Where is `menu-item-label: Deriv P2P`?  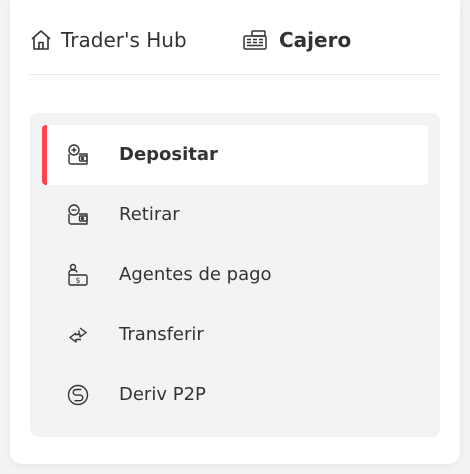 menu-item-label: Deriv P2P is located at coordinates (162, 394).